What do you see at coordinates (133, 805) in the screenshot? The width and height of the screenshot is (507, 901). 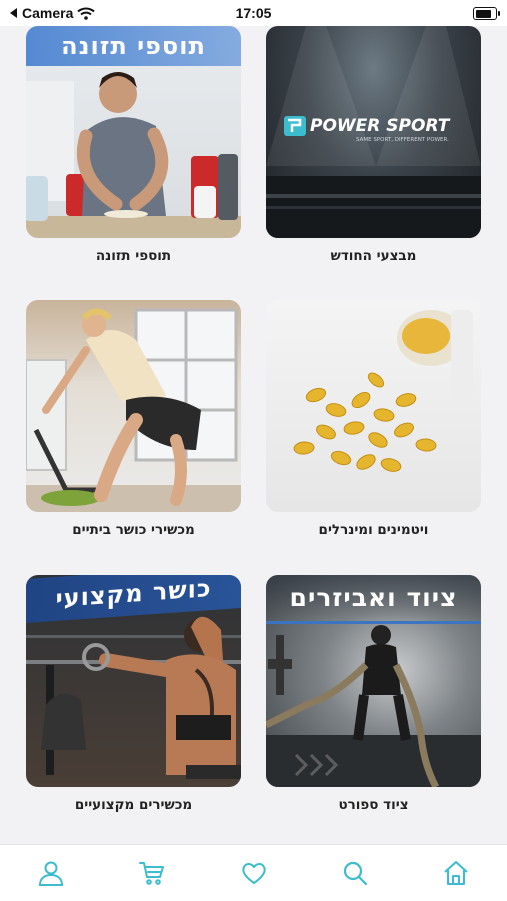 I see `category-caption: מכשירים מקצועיים` at bounding box center [133, 805].